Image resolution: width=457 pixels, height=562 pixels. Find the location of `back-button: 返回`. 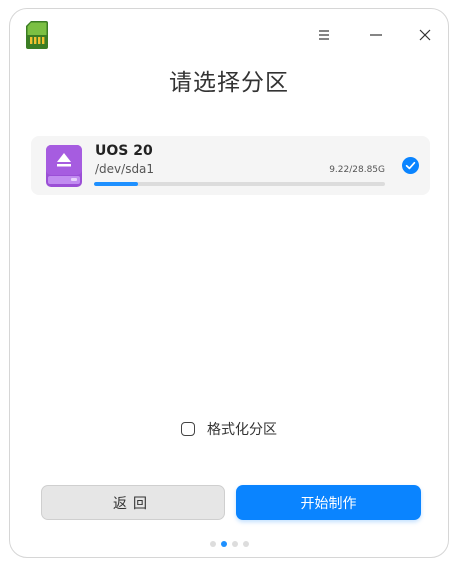

back-button: 返回 is located at coordinates (133, 502).